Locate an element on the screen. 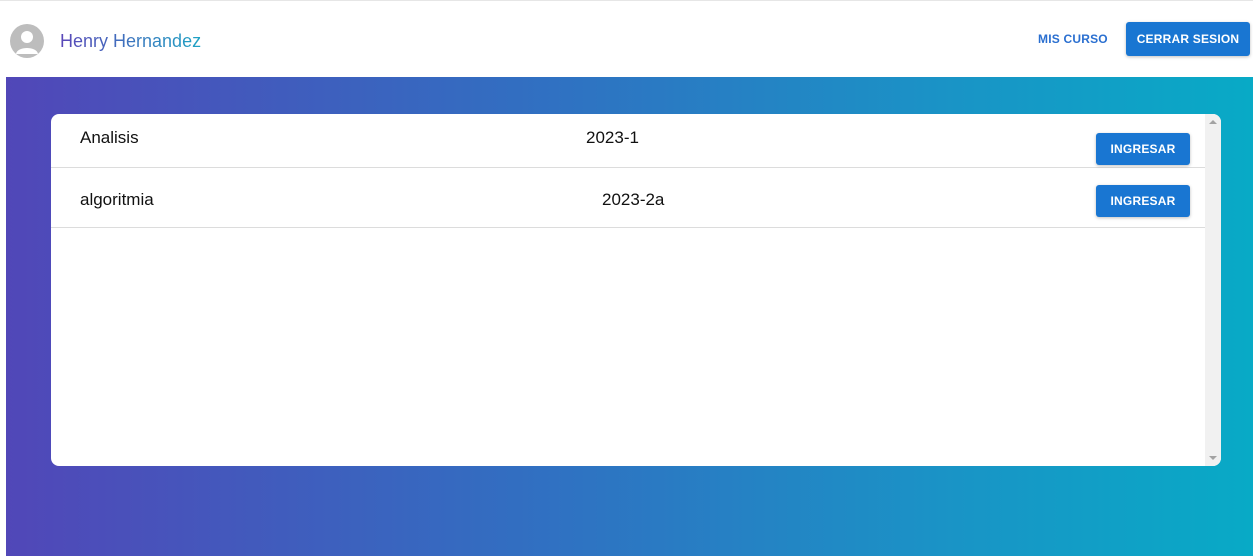 The image size is (1253, 556). course-period: 2023-1 is located at coordinates (612, 137).